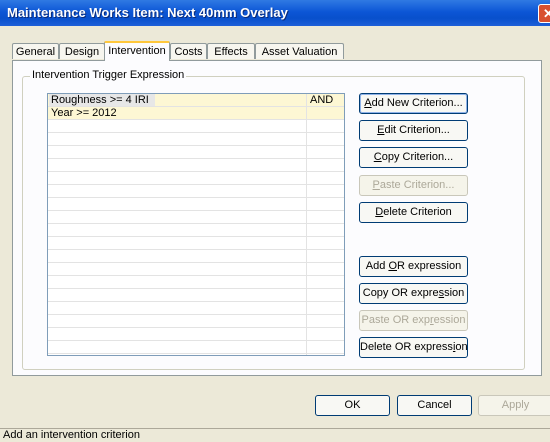  Describe the element at coordinates (196, 113) in the screenshot. I see `list-item: Year >= 2012` at that location.